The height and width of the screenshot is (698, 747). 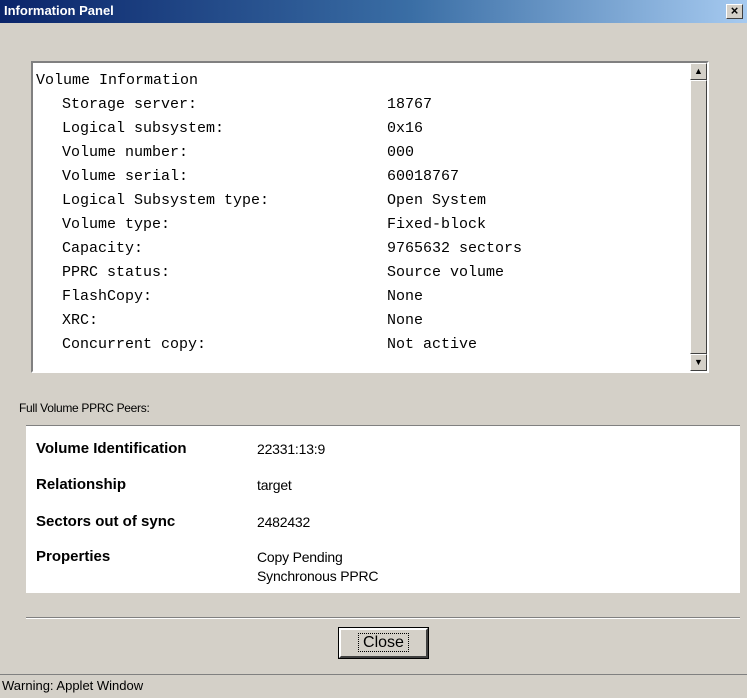 I want to click on peer-value: Copy Pending, so click(x=300, y=557).